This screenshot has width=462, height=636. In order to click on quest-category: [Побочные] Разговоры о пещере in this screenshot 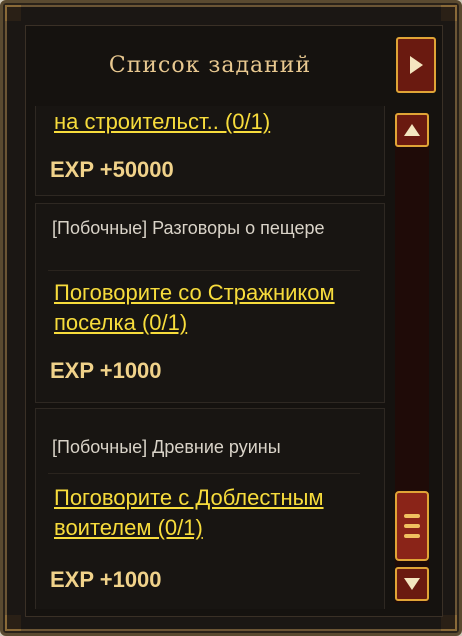, I will do `click(188, 228)`.